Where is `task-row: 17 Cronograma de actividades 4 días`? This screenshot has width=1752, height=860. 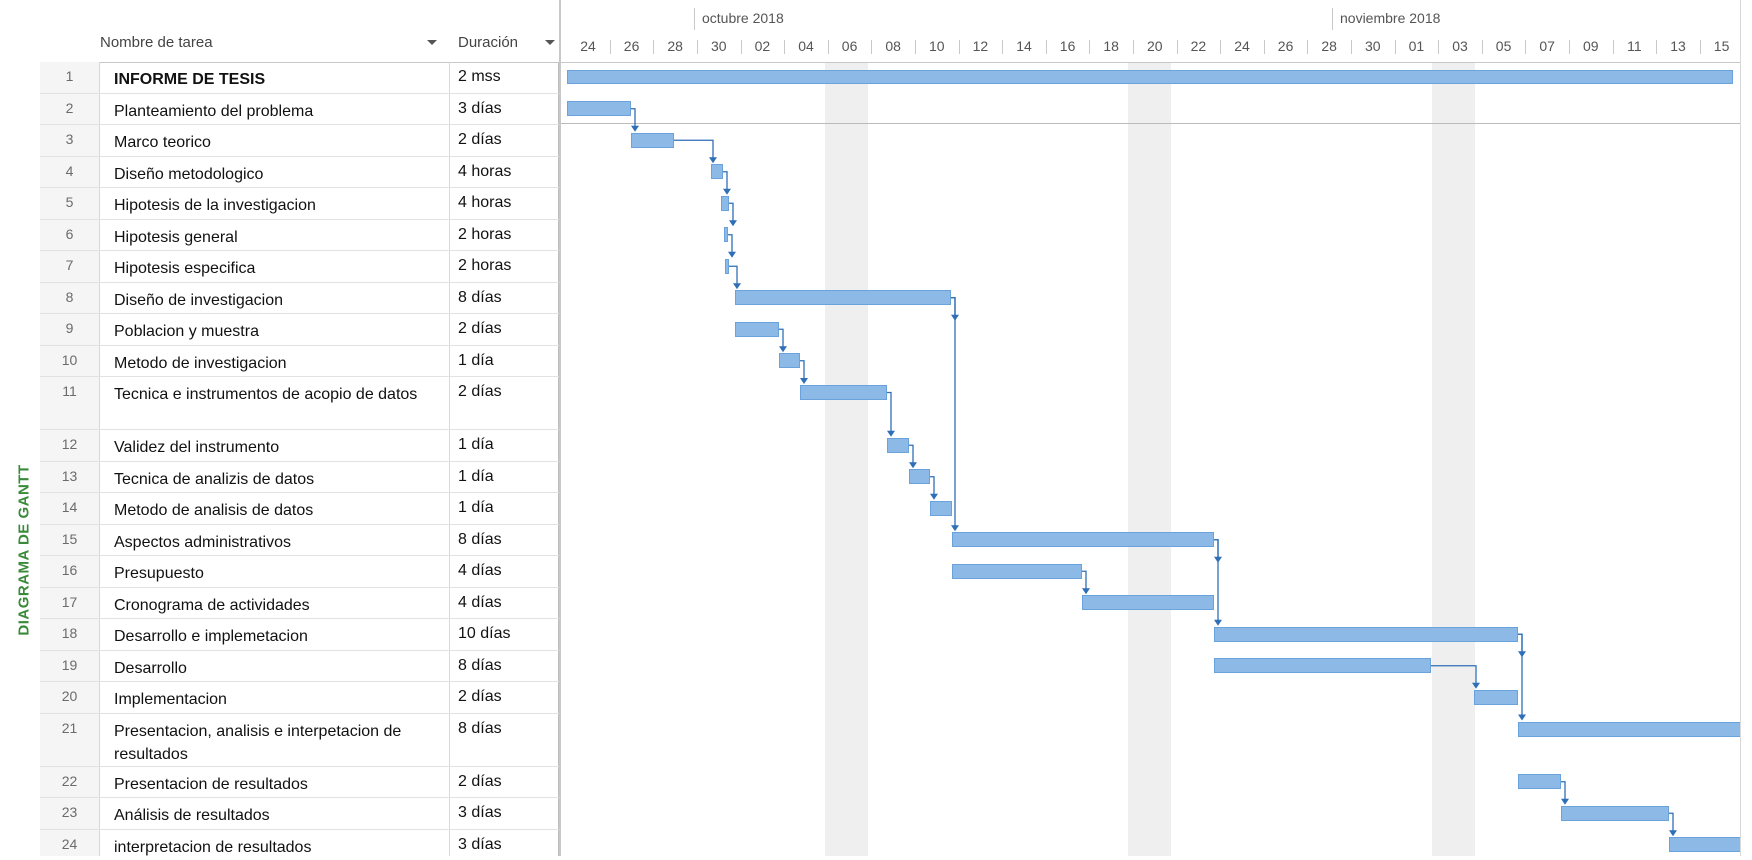
task-row: 17 Cronograma de actividades 4 días is located at coordinates (299, 603).